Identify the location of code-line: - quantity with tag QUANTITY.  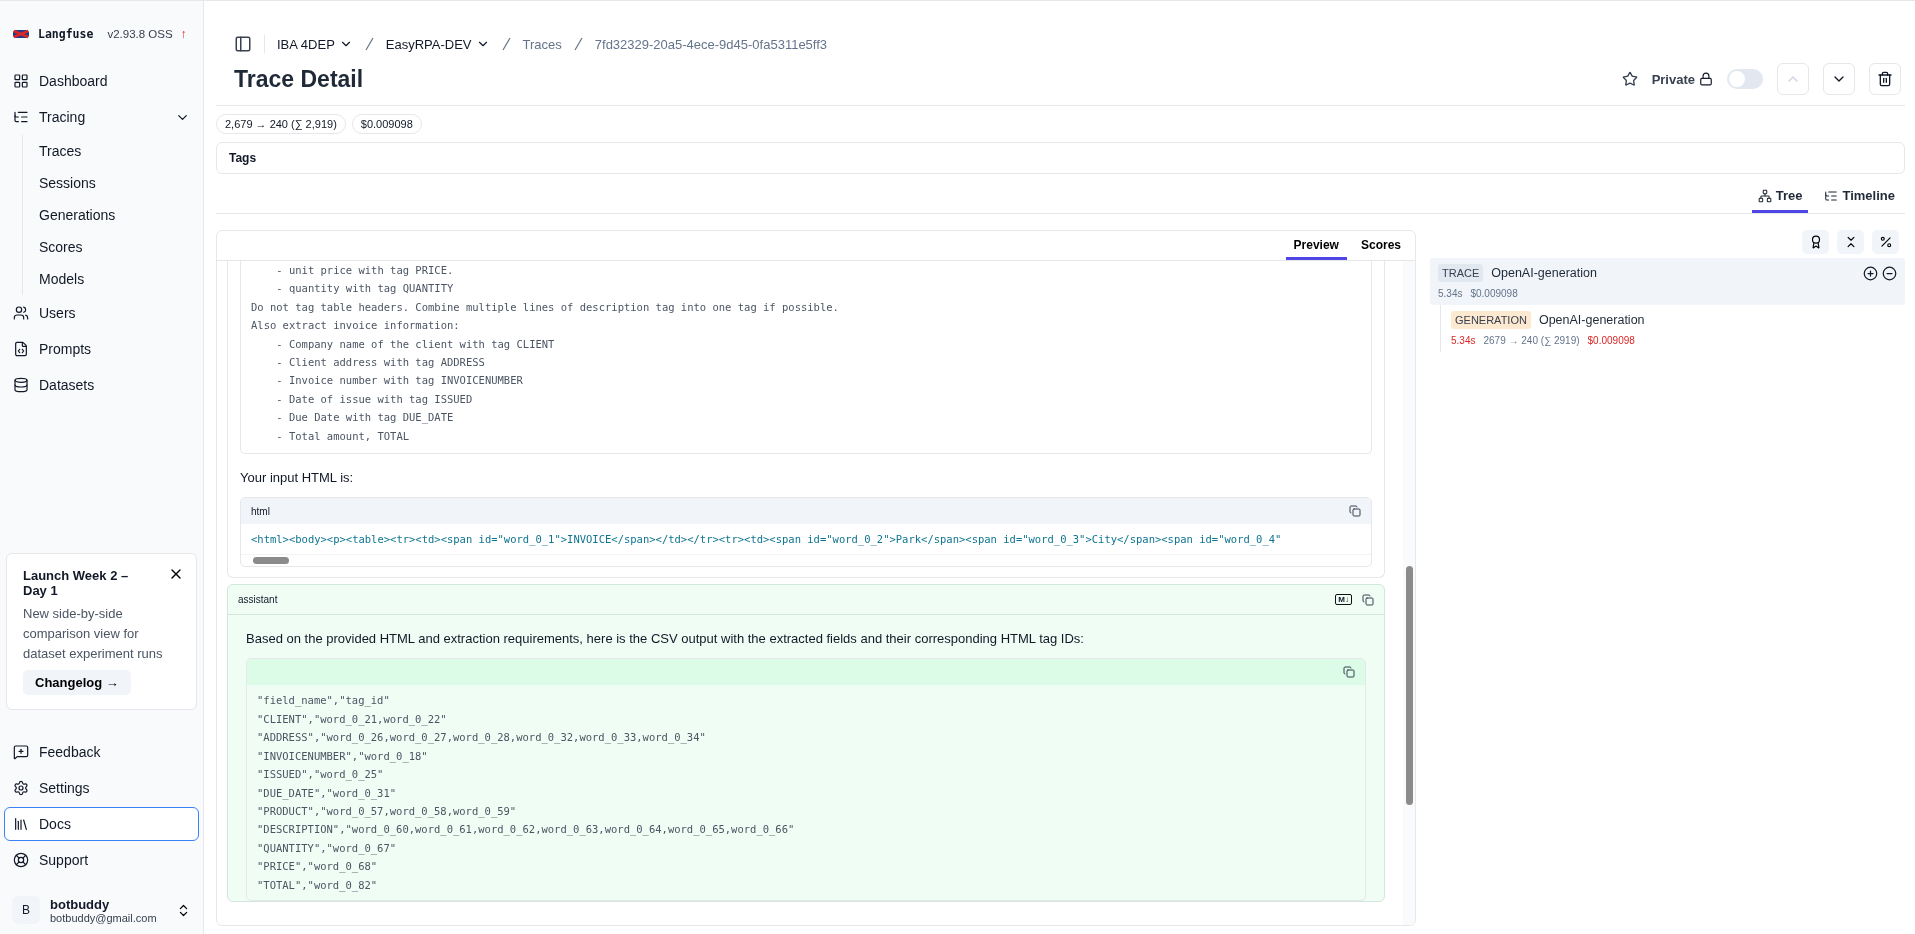
(365, 289).